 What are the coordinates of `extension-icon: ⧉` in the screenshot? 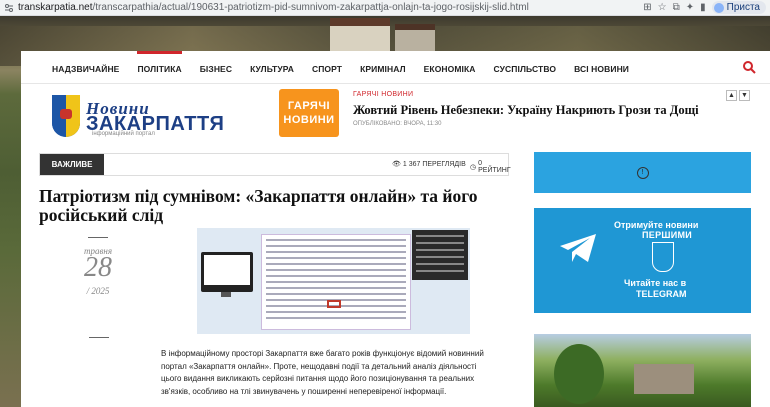 It's located at (676, 7).